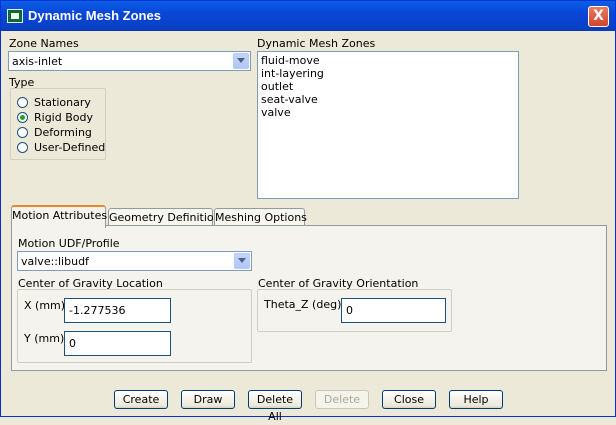 Image resolution: width=616 pixels, height=425 pixels. I want to click on help-button: Help, so click(476, 399).